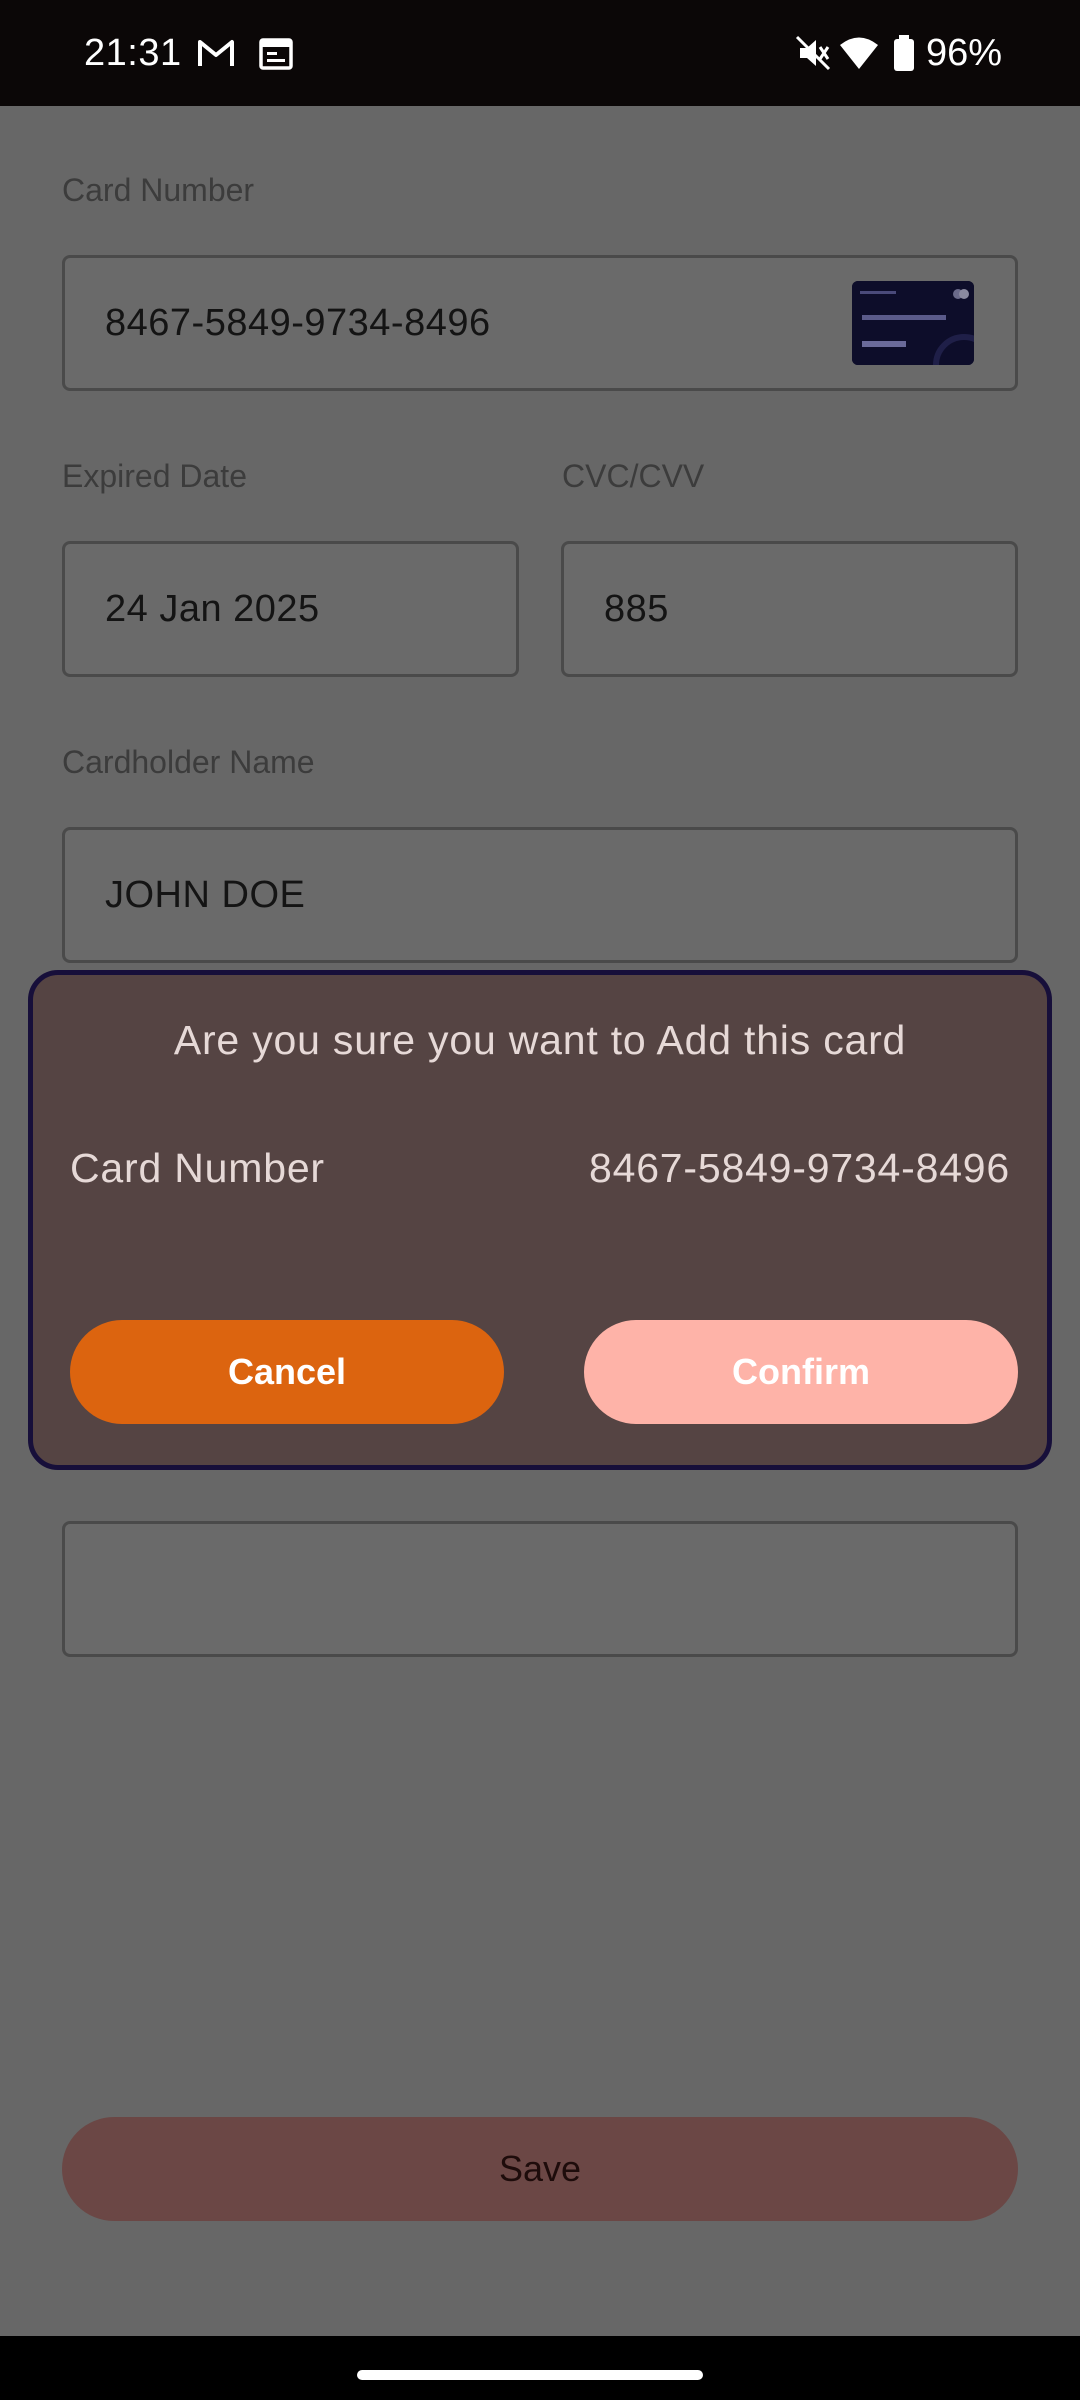  Describe the element at coordinates (158, 190) in the screenshot. I see `card-number-label: Card Number` at that location.